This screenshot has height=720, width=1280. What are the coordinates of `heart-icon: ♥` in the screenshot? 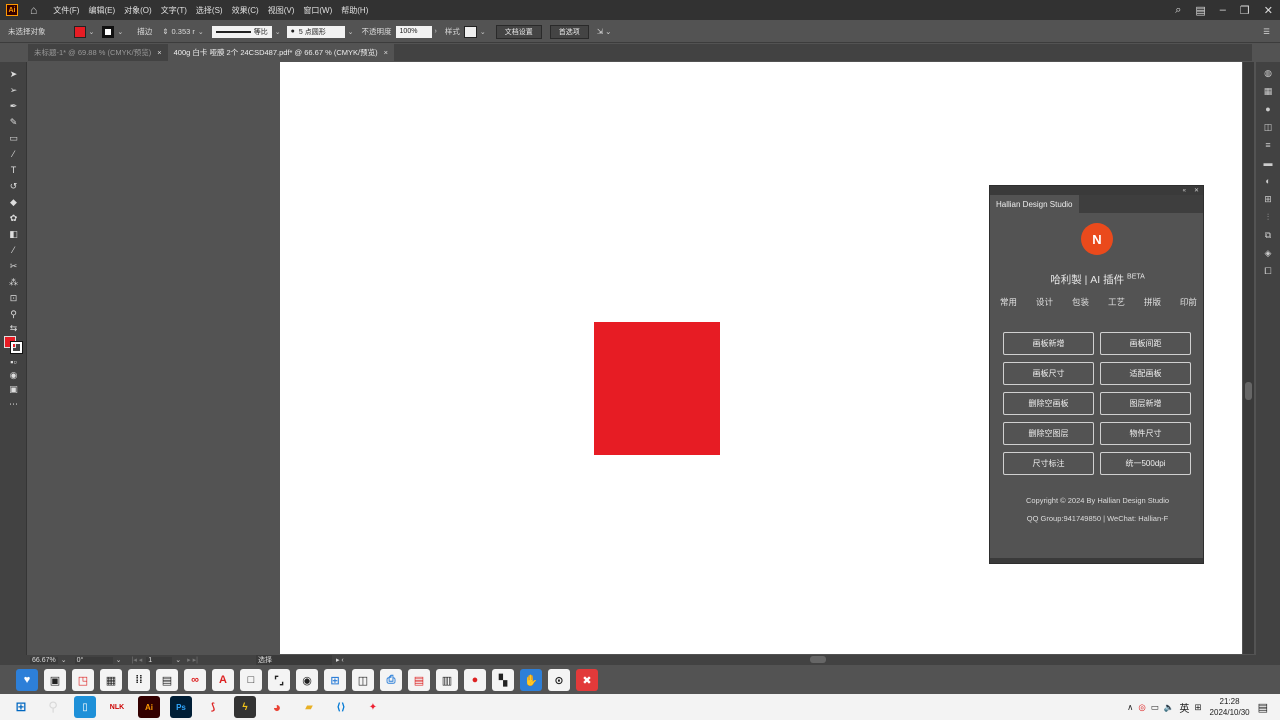 It's located at (27, 680).